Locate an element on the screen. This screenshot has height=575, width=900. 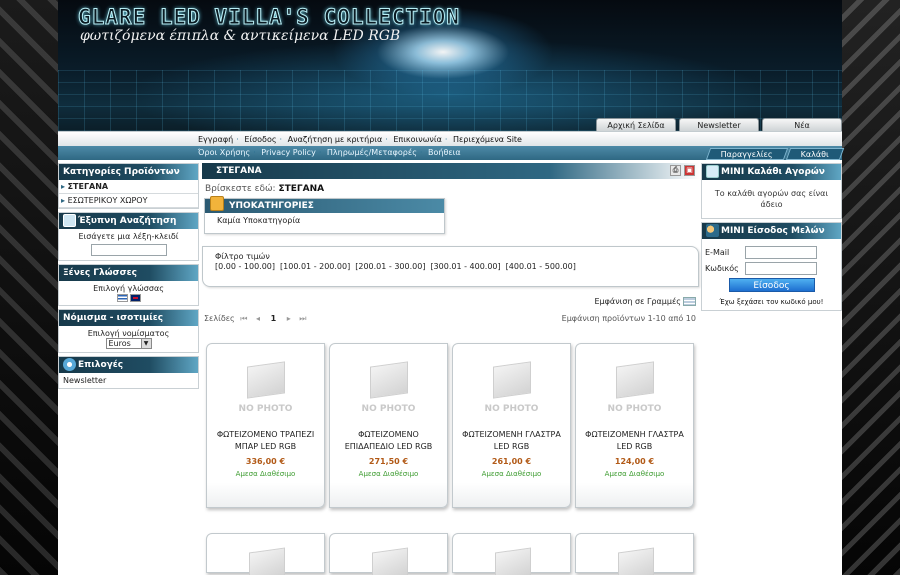
breadcrumb: Βρίσκεστε εδώ: ΣΤΕΓΑΝΑ is located at coordinates (450, 186).